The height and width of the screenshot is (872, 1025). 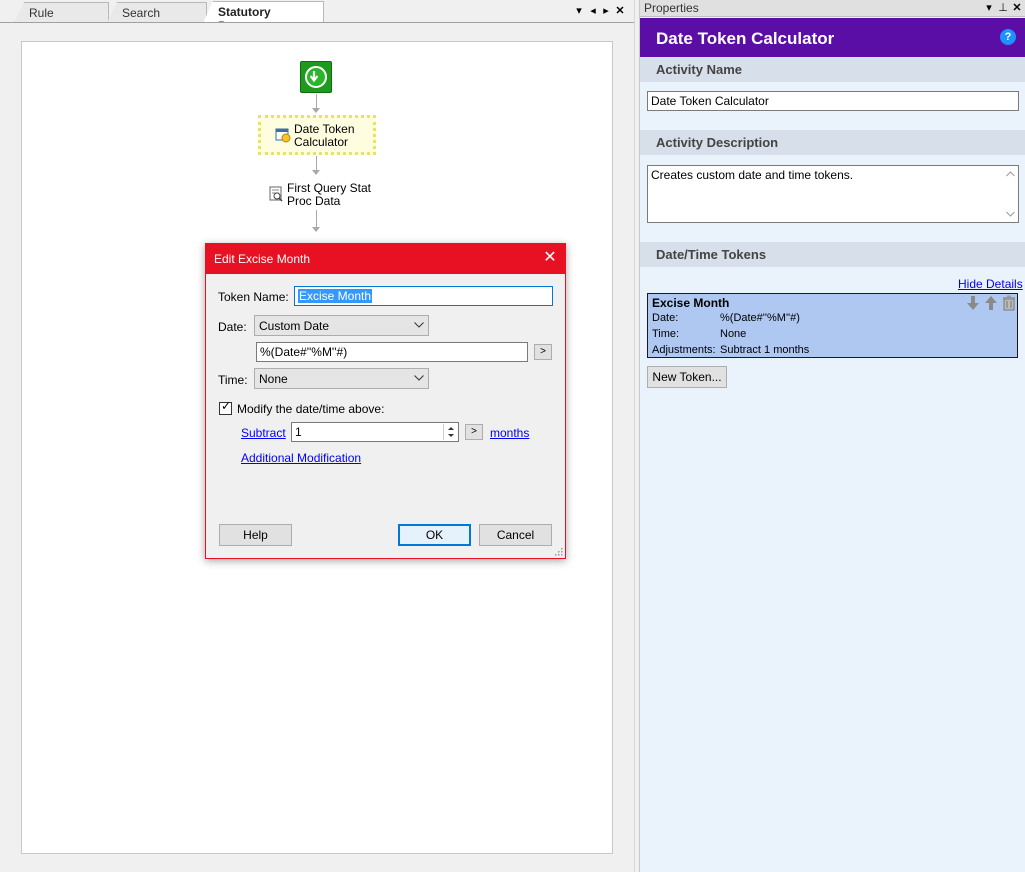 I want to click on token-date-value: %(Date#''%M''#), so click(x=760, y=318).